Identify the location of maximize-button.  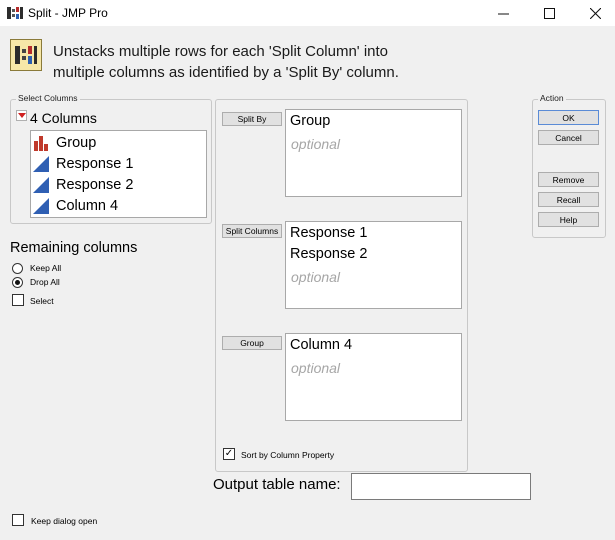
(549, 13).